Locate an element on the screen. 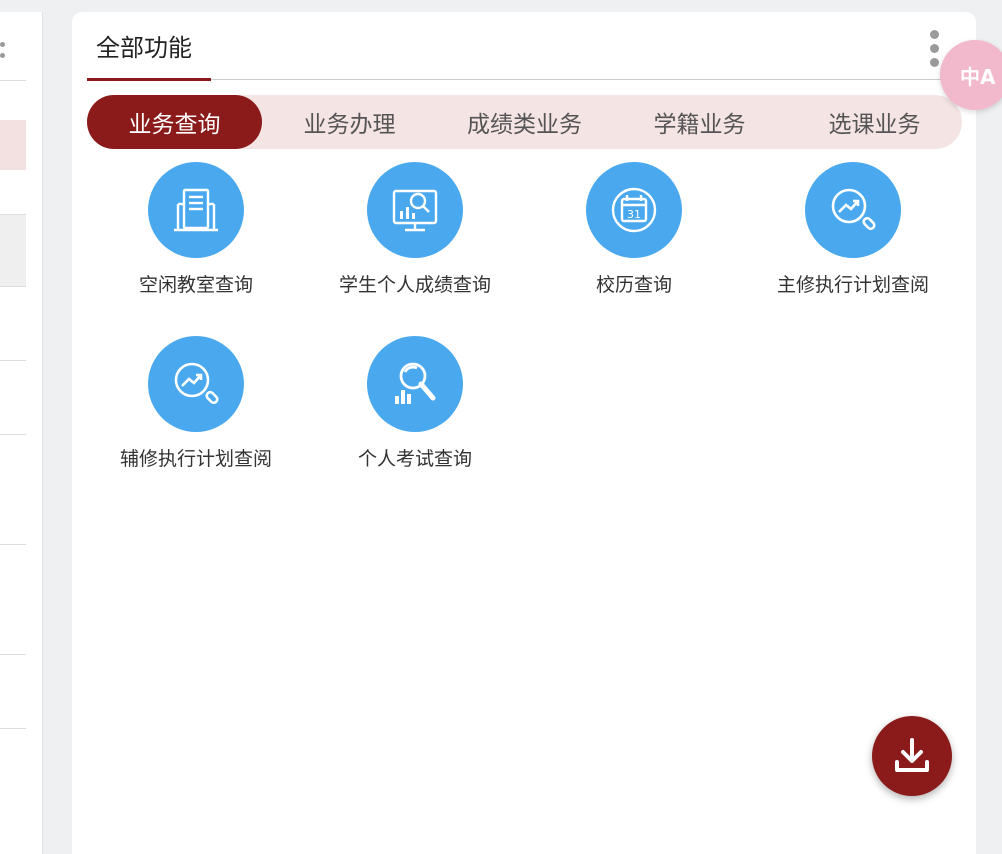 Image resolution: width=1002 pixels, height=854 pixels. function-label: 校历查询 is located at coordinates (633, 285).